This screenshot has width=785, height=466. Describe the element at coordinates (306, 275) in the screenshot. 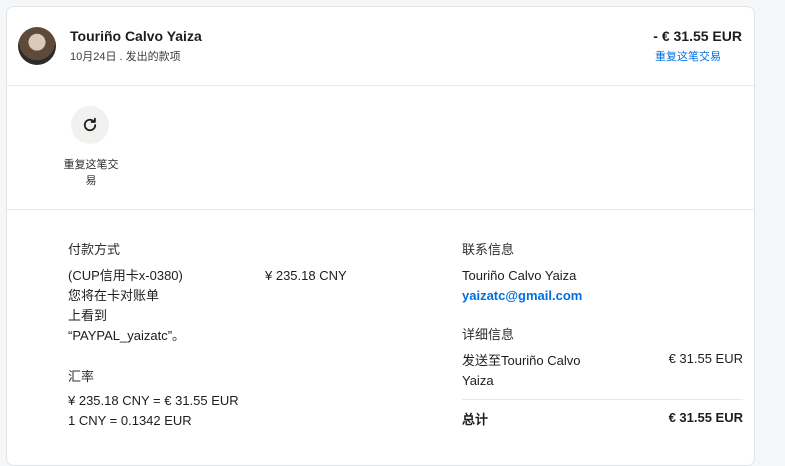

I see `payment-cny-amount: ¥ 235.18 CNY` at that location.